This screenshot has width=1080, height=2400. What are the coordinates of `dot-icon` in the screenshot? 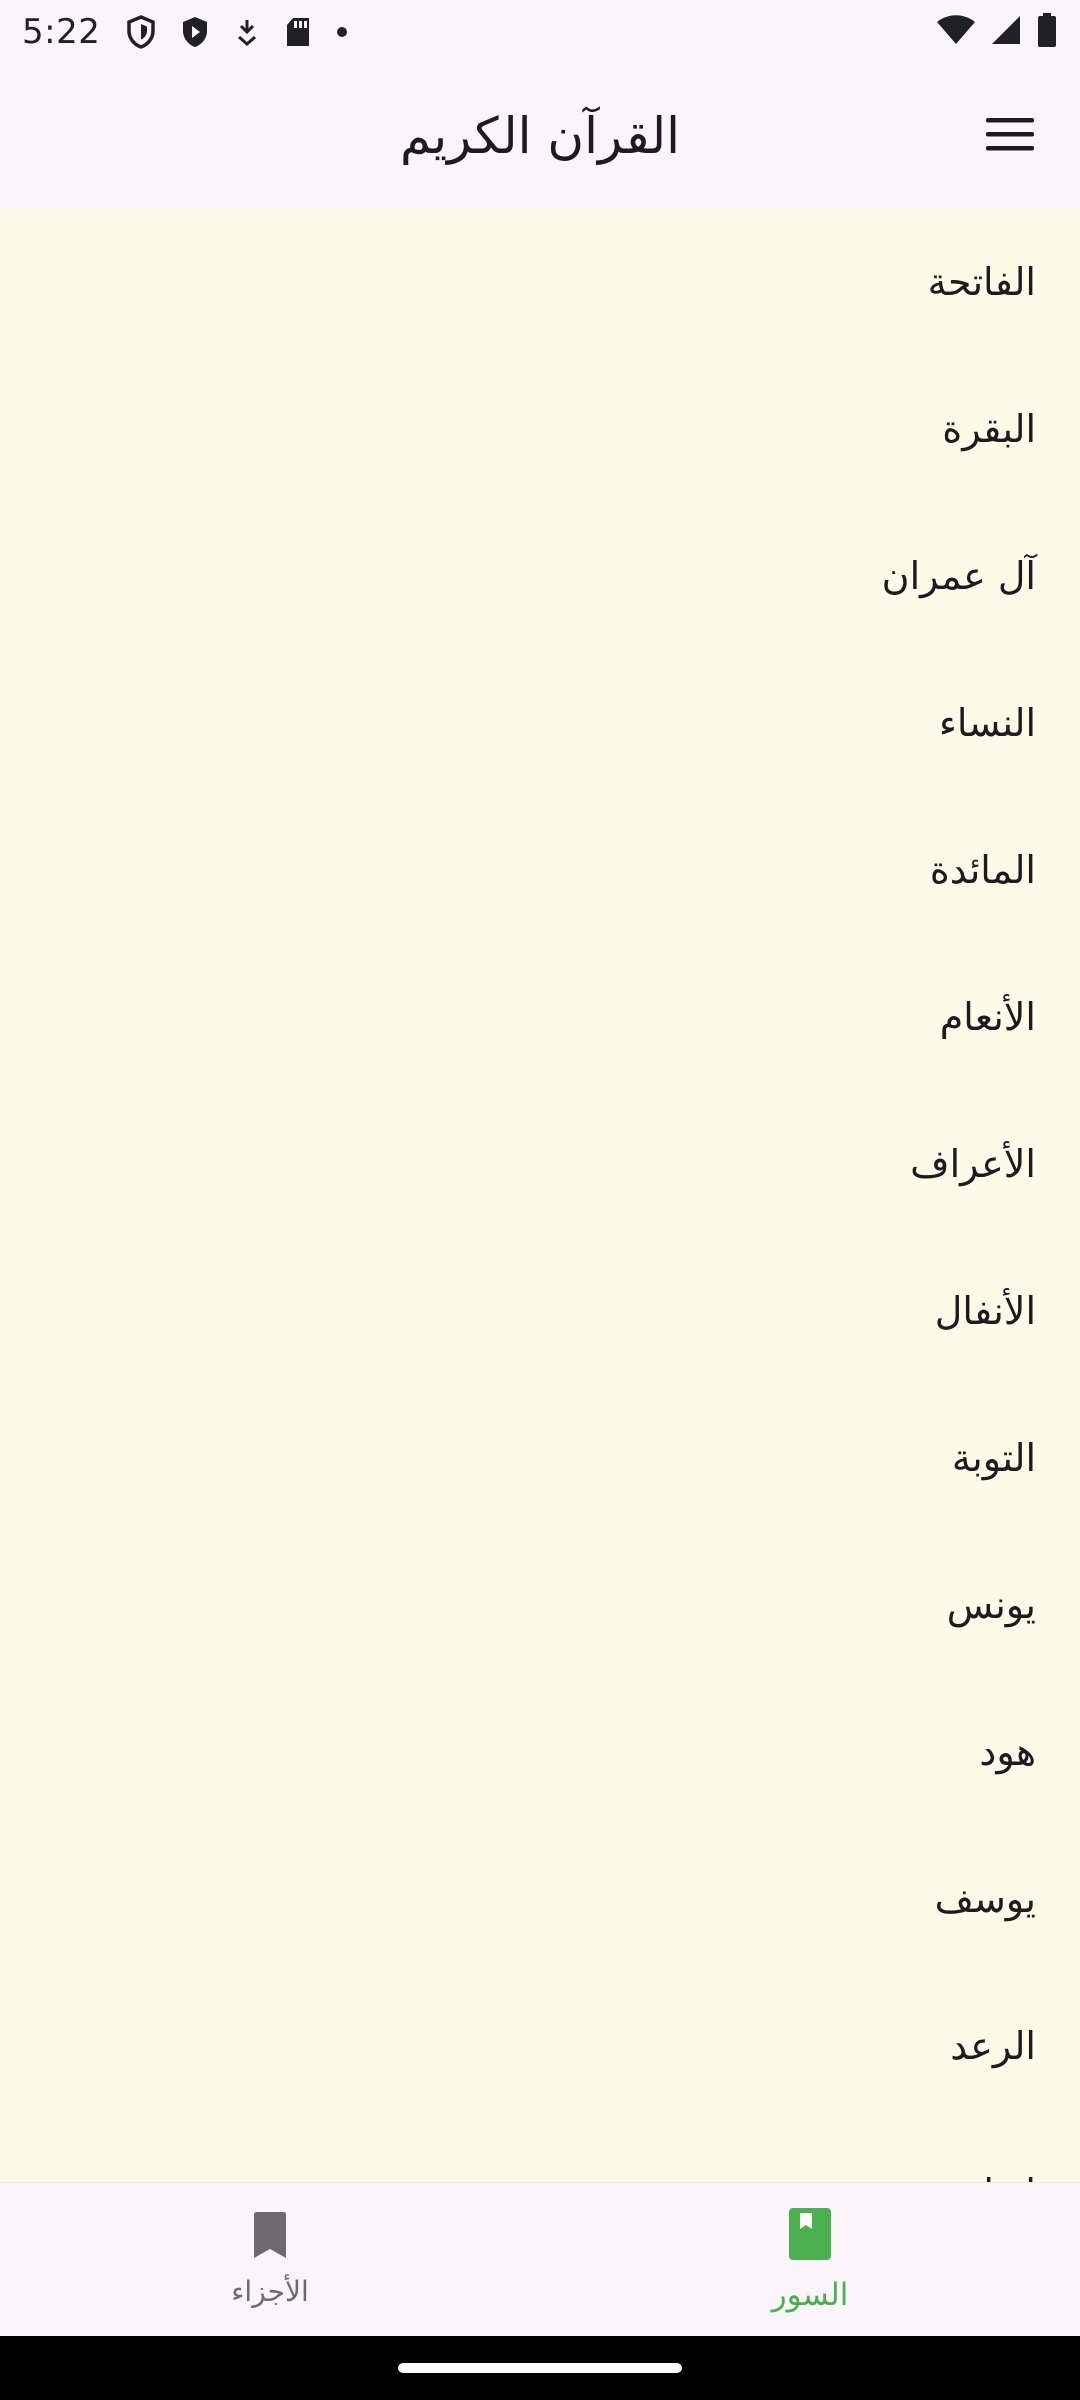 It's located at (342, 32).